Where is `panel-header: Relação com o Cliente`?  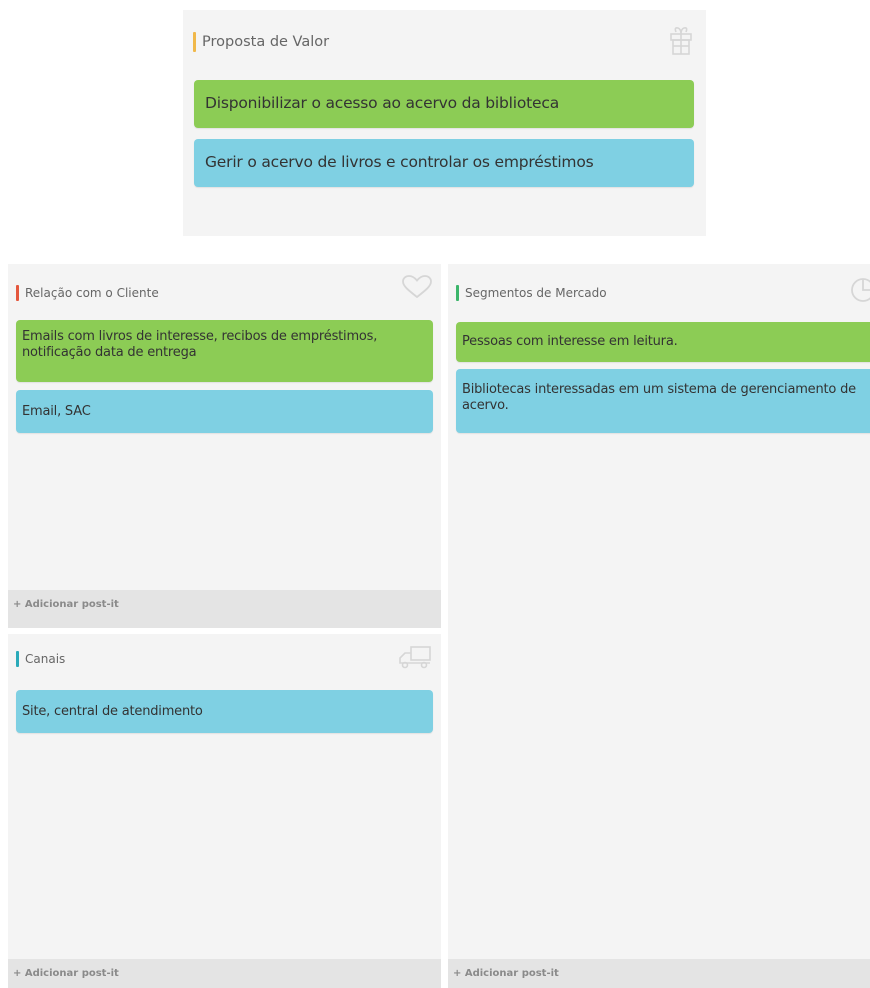
panel-header: Relação com o Cliente is located at coordinates (87, 293).